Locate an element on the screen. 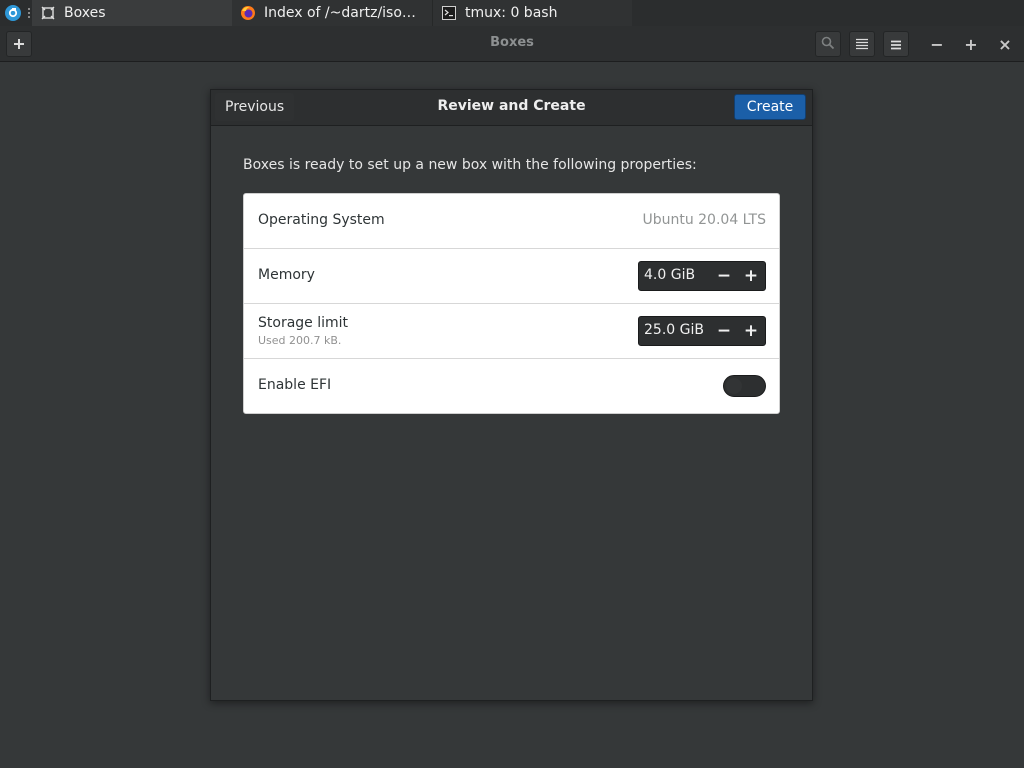 The height and width of the screenshot is (768, 1024). storage-value: 25.0 GiB is located at coordinates (674, 330).